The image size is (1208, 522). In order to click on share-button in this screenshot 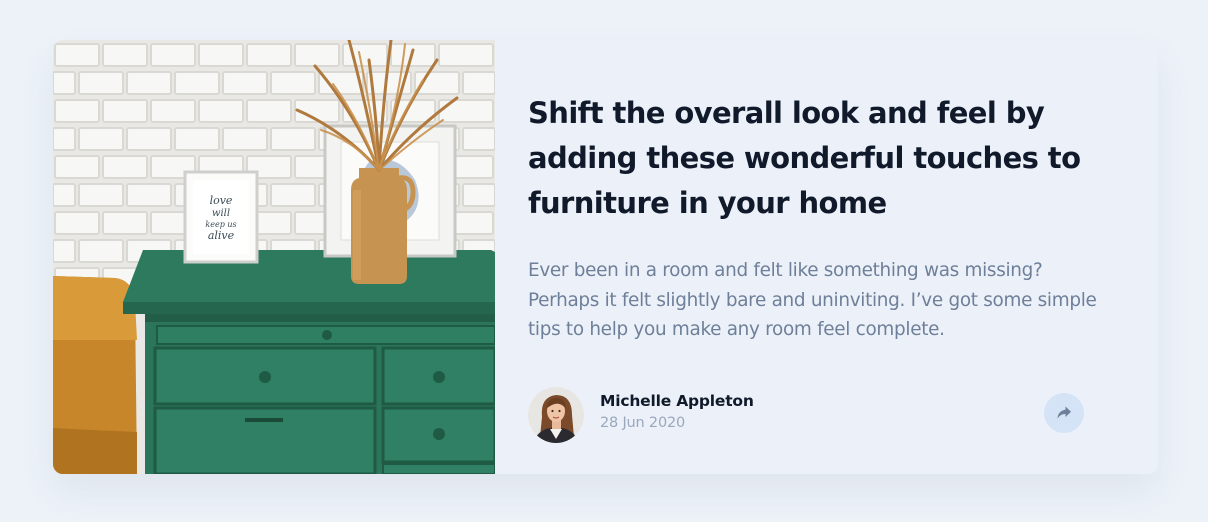, I will do `click(1064, 413)`.